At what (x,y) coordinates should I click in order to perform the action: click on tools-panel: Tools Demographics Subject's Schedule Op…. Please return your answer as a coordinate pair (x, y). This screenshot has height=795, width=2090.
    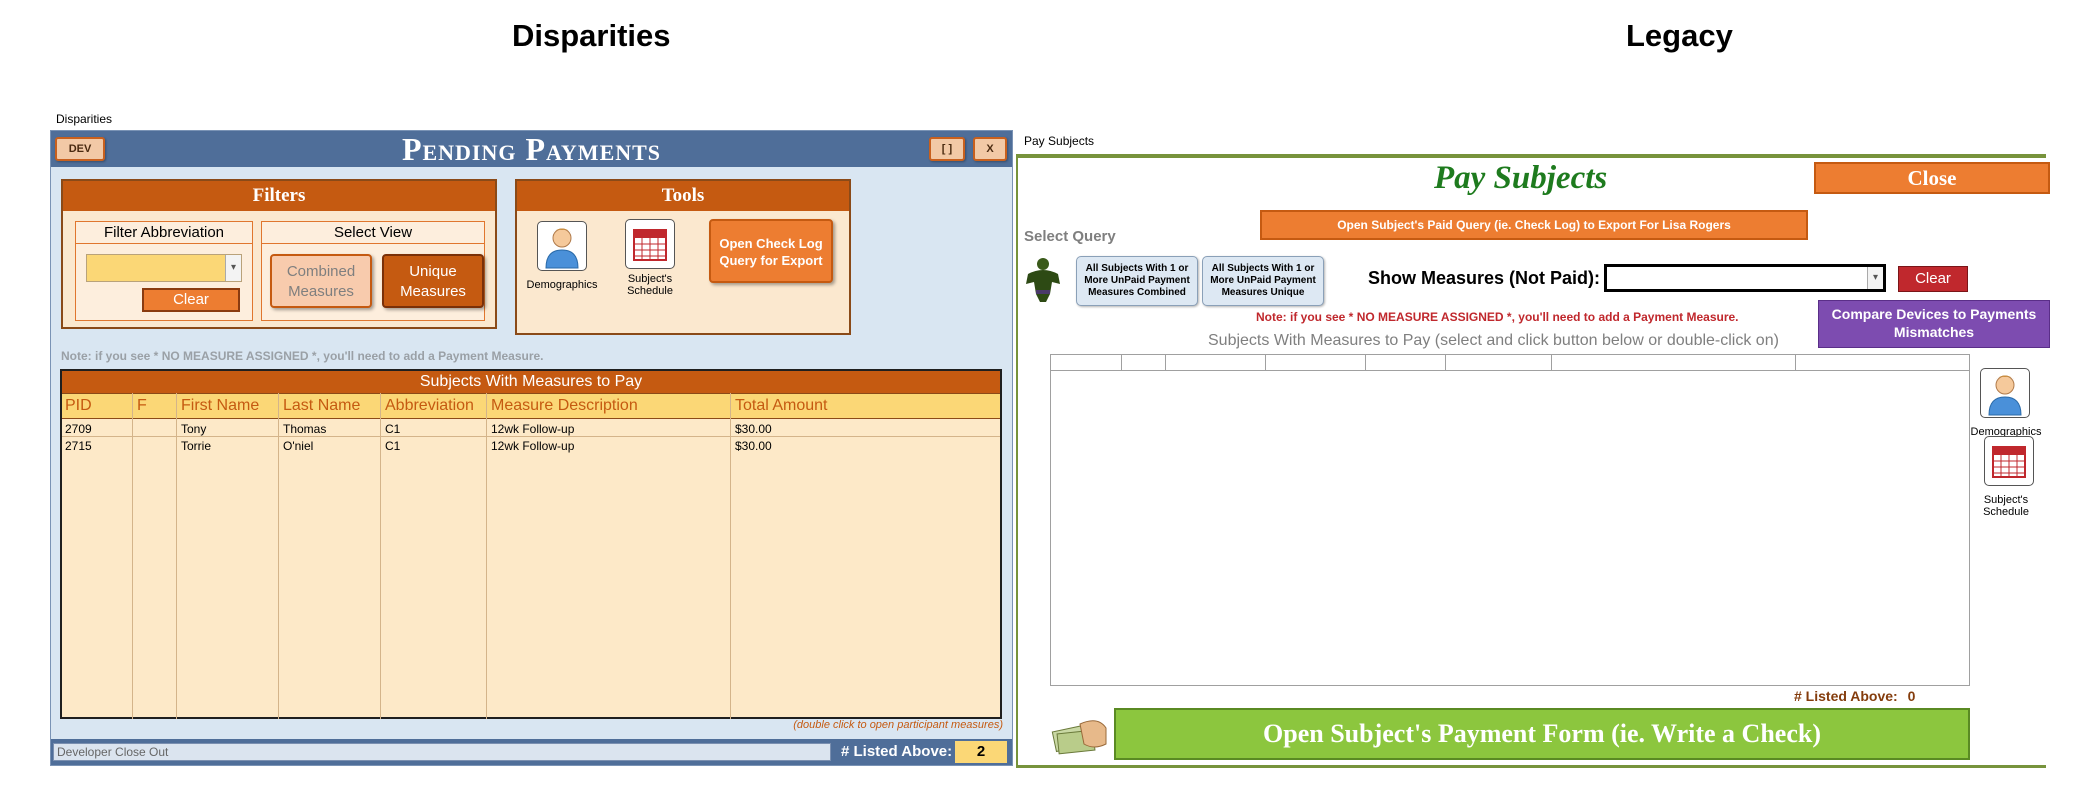
    Looking at the image, I should click on (683, 257).